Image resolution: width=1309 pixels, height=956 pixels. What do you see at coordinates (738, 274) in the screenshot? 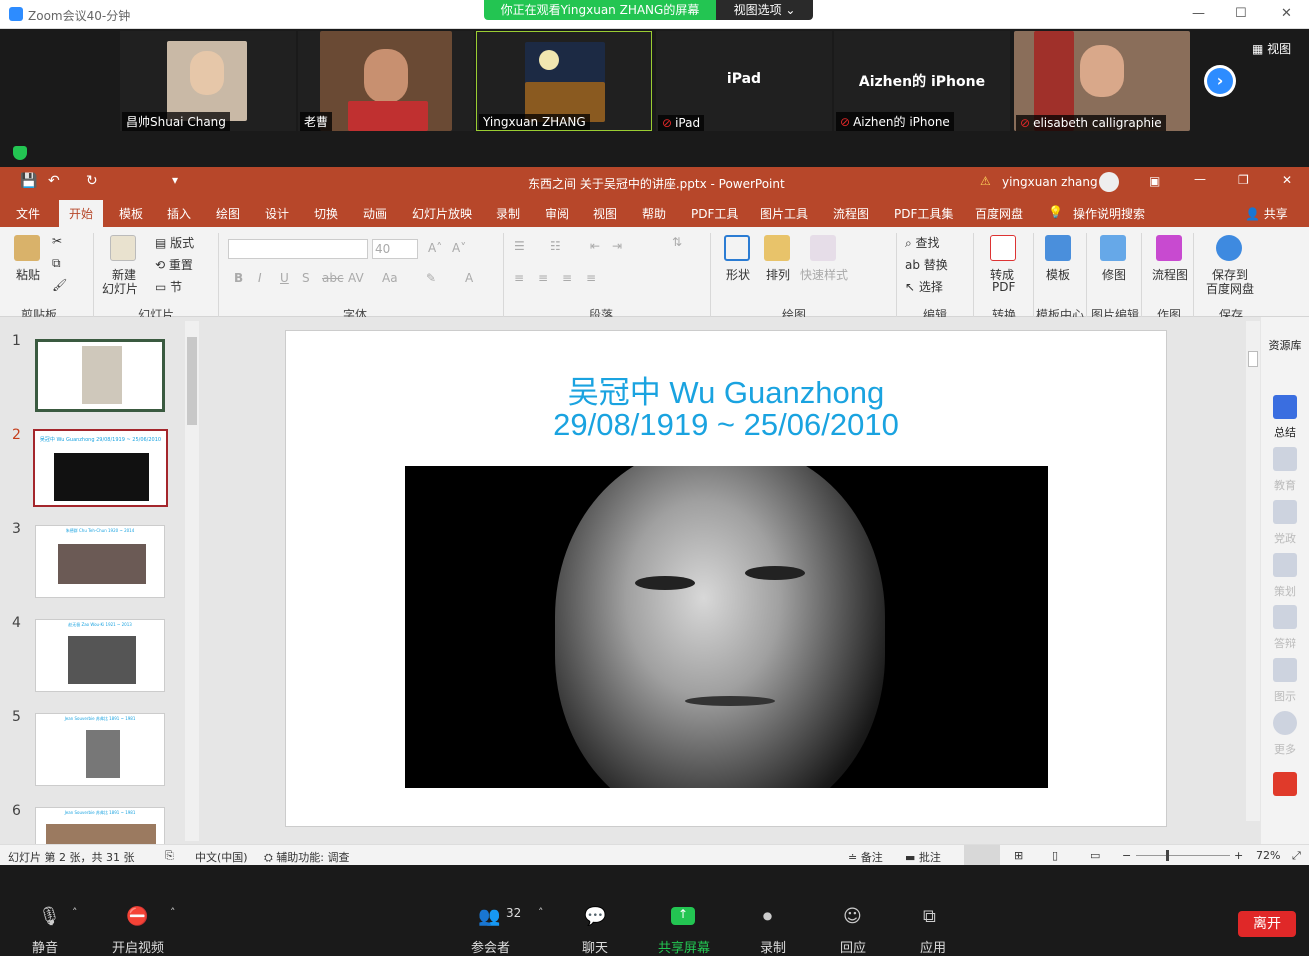
I see `shapes-label: 形状` at bounding box center [738, 274].